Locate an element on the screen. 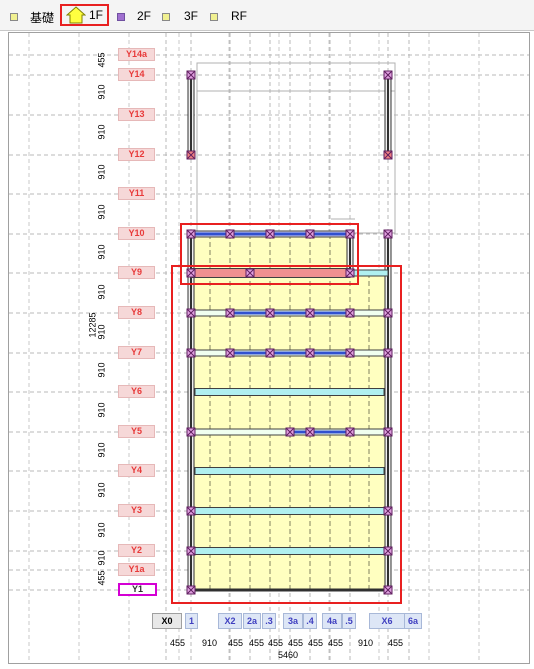 The height and width of the screenshot is (669, 534). row-label-y7: Y7 is located at coordinates (136, 352).